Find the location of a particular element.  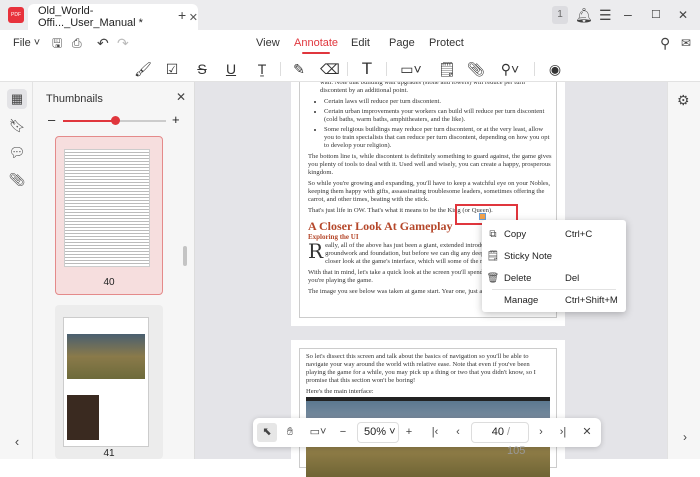

attachment-panel-icon: 📎︎ is located at coordinates (17, 180).